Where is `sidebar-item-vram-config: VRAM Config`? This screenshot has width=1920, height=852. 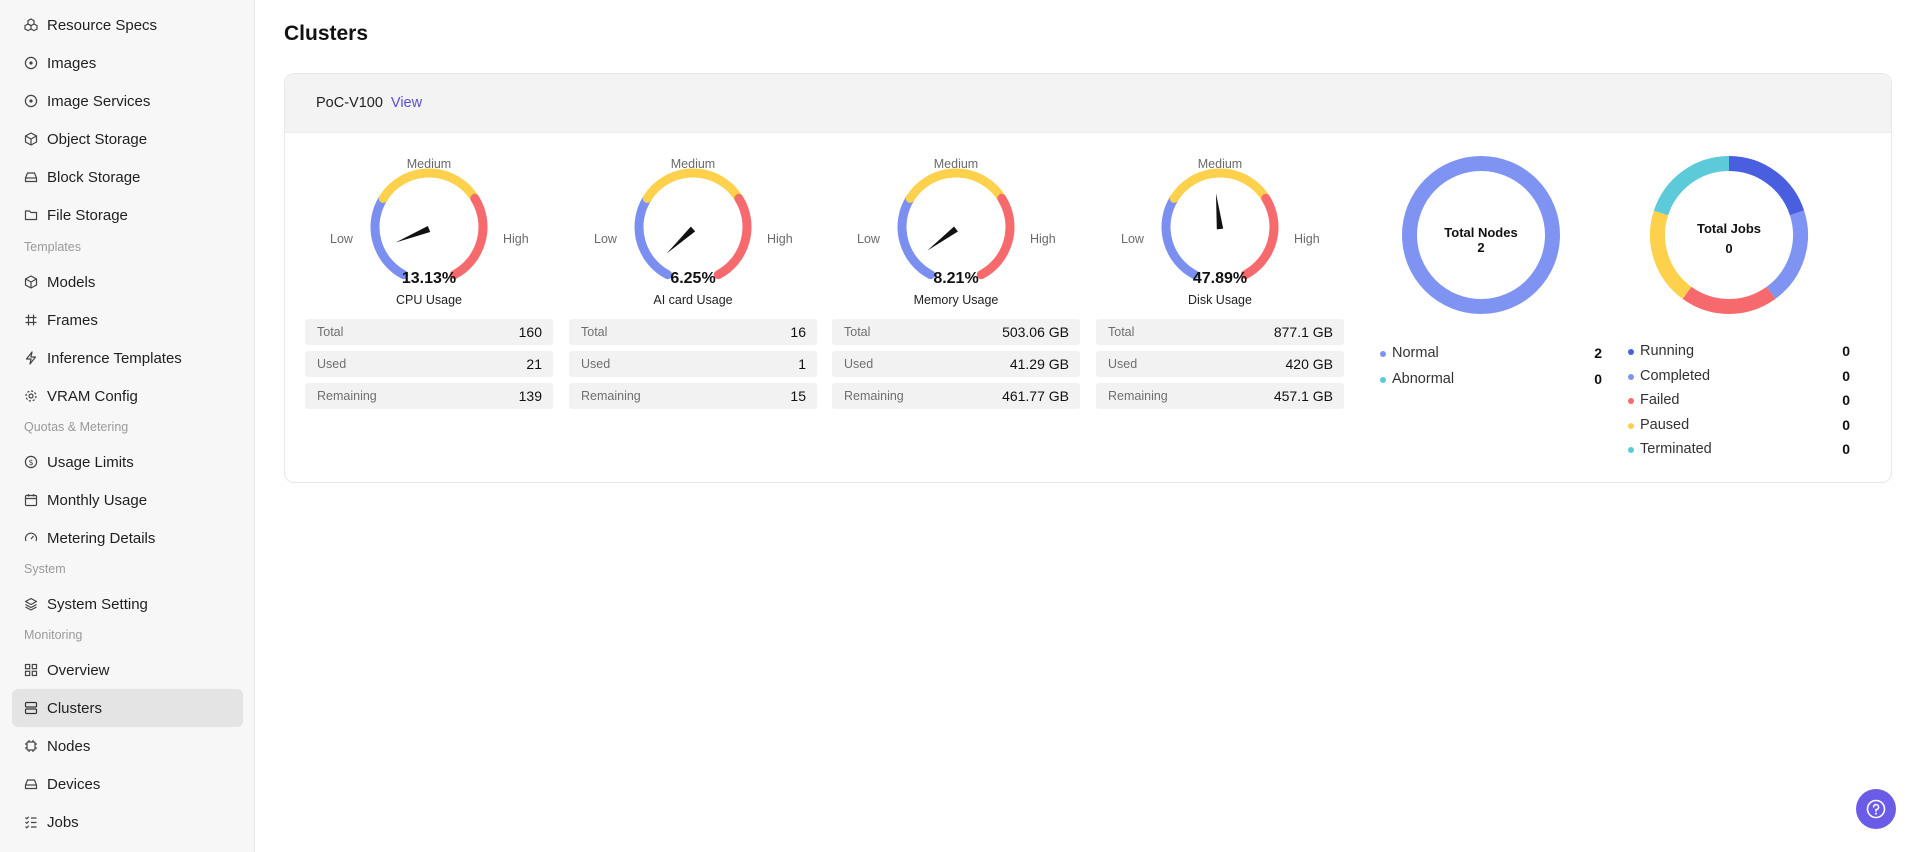
sidebar-item-vram-config: VRAM Config is located at coordinates (127, 396).